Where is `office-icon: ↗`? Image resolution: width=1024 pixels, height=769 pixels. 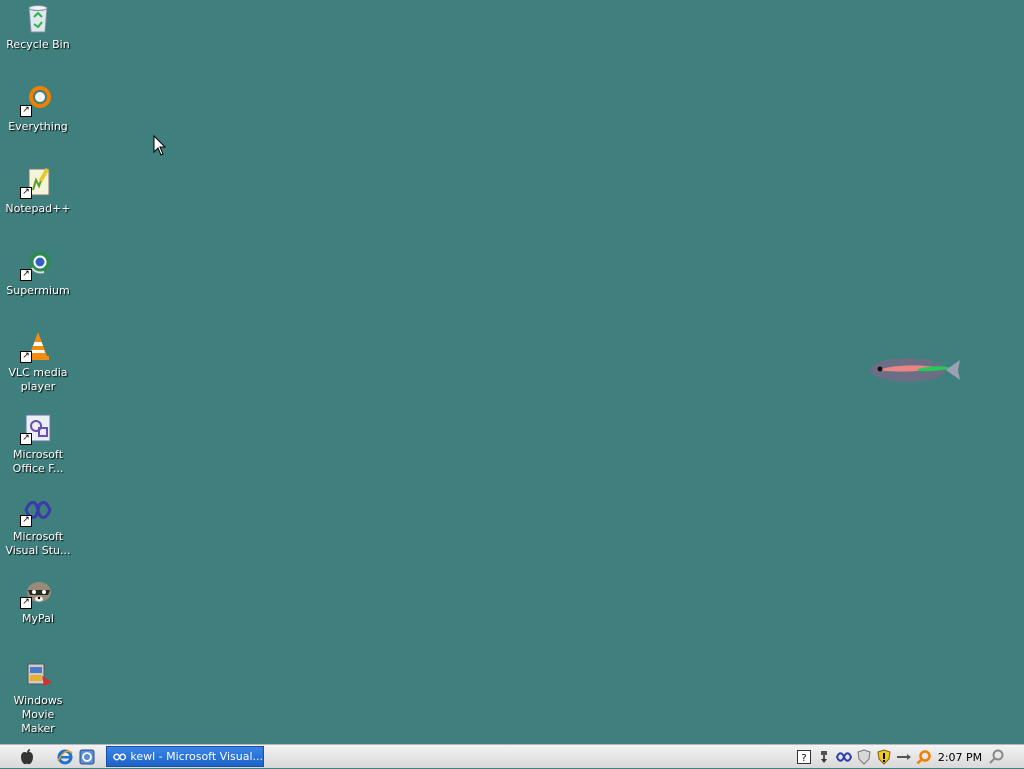 office-icon: ↗ is located at coordinates (37, 428).